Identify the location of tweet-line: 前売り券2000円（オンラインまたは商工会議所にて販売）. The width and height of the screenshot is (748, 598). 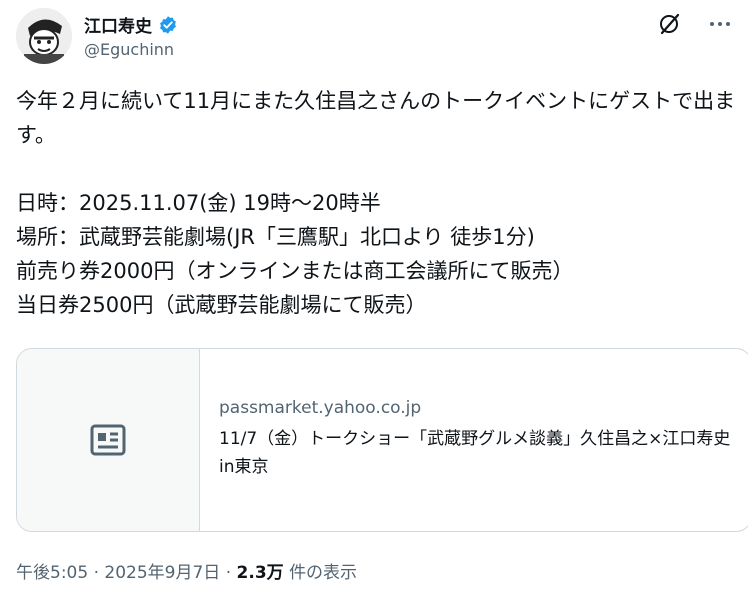
(295, 271).